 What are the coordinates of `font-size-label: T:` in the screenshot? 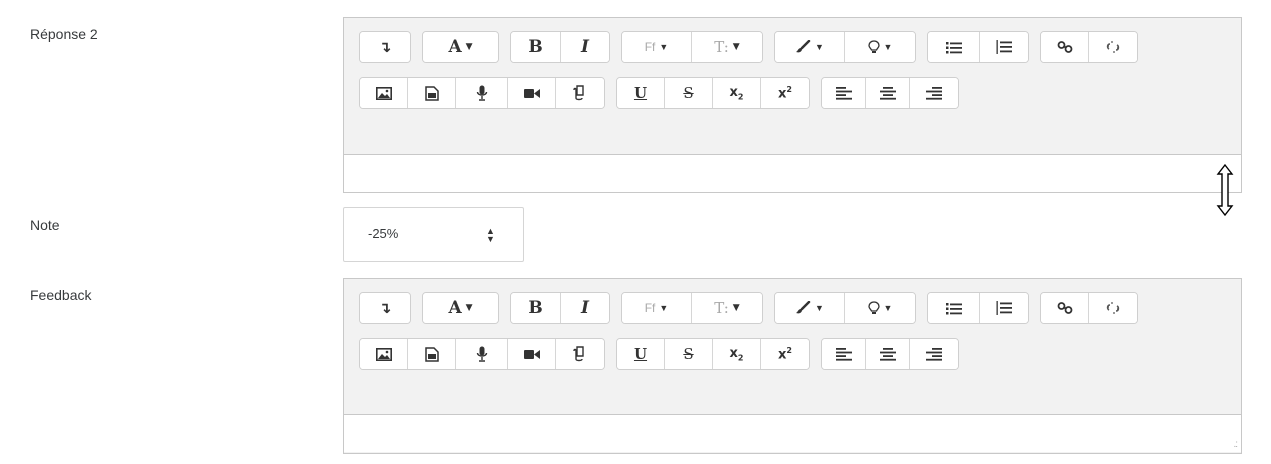 It's located at (721, 47).